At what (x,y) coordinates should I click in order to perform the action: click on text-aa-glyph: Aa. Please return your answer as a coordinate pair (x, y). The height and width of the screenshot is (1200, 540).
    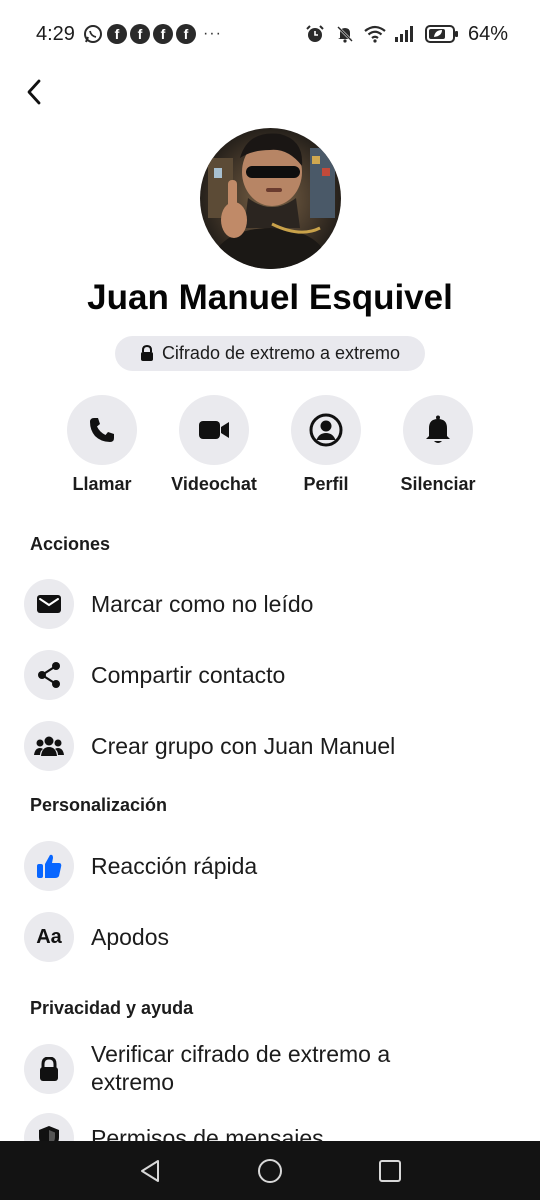
    Looking at the image, I should click on (49, 936).